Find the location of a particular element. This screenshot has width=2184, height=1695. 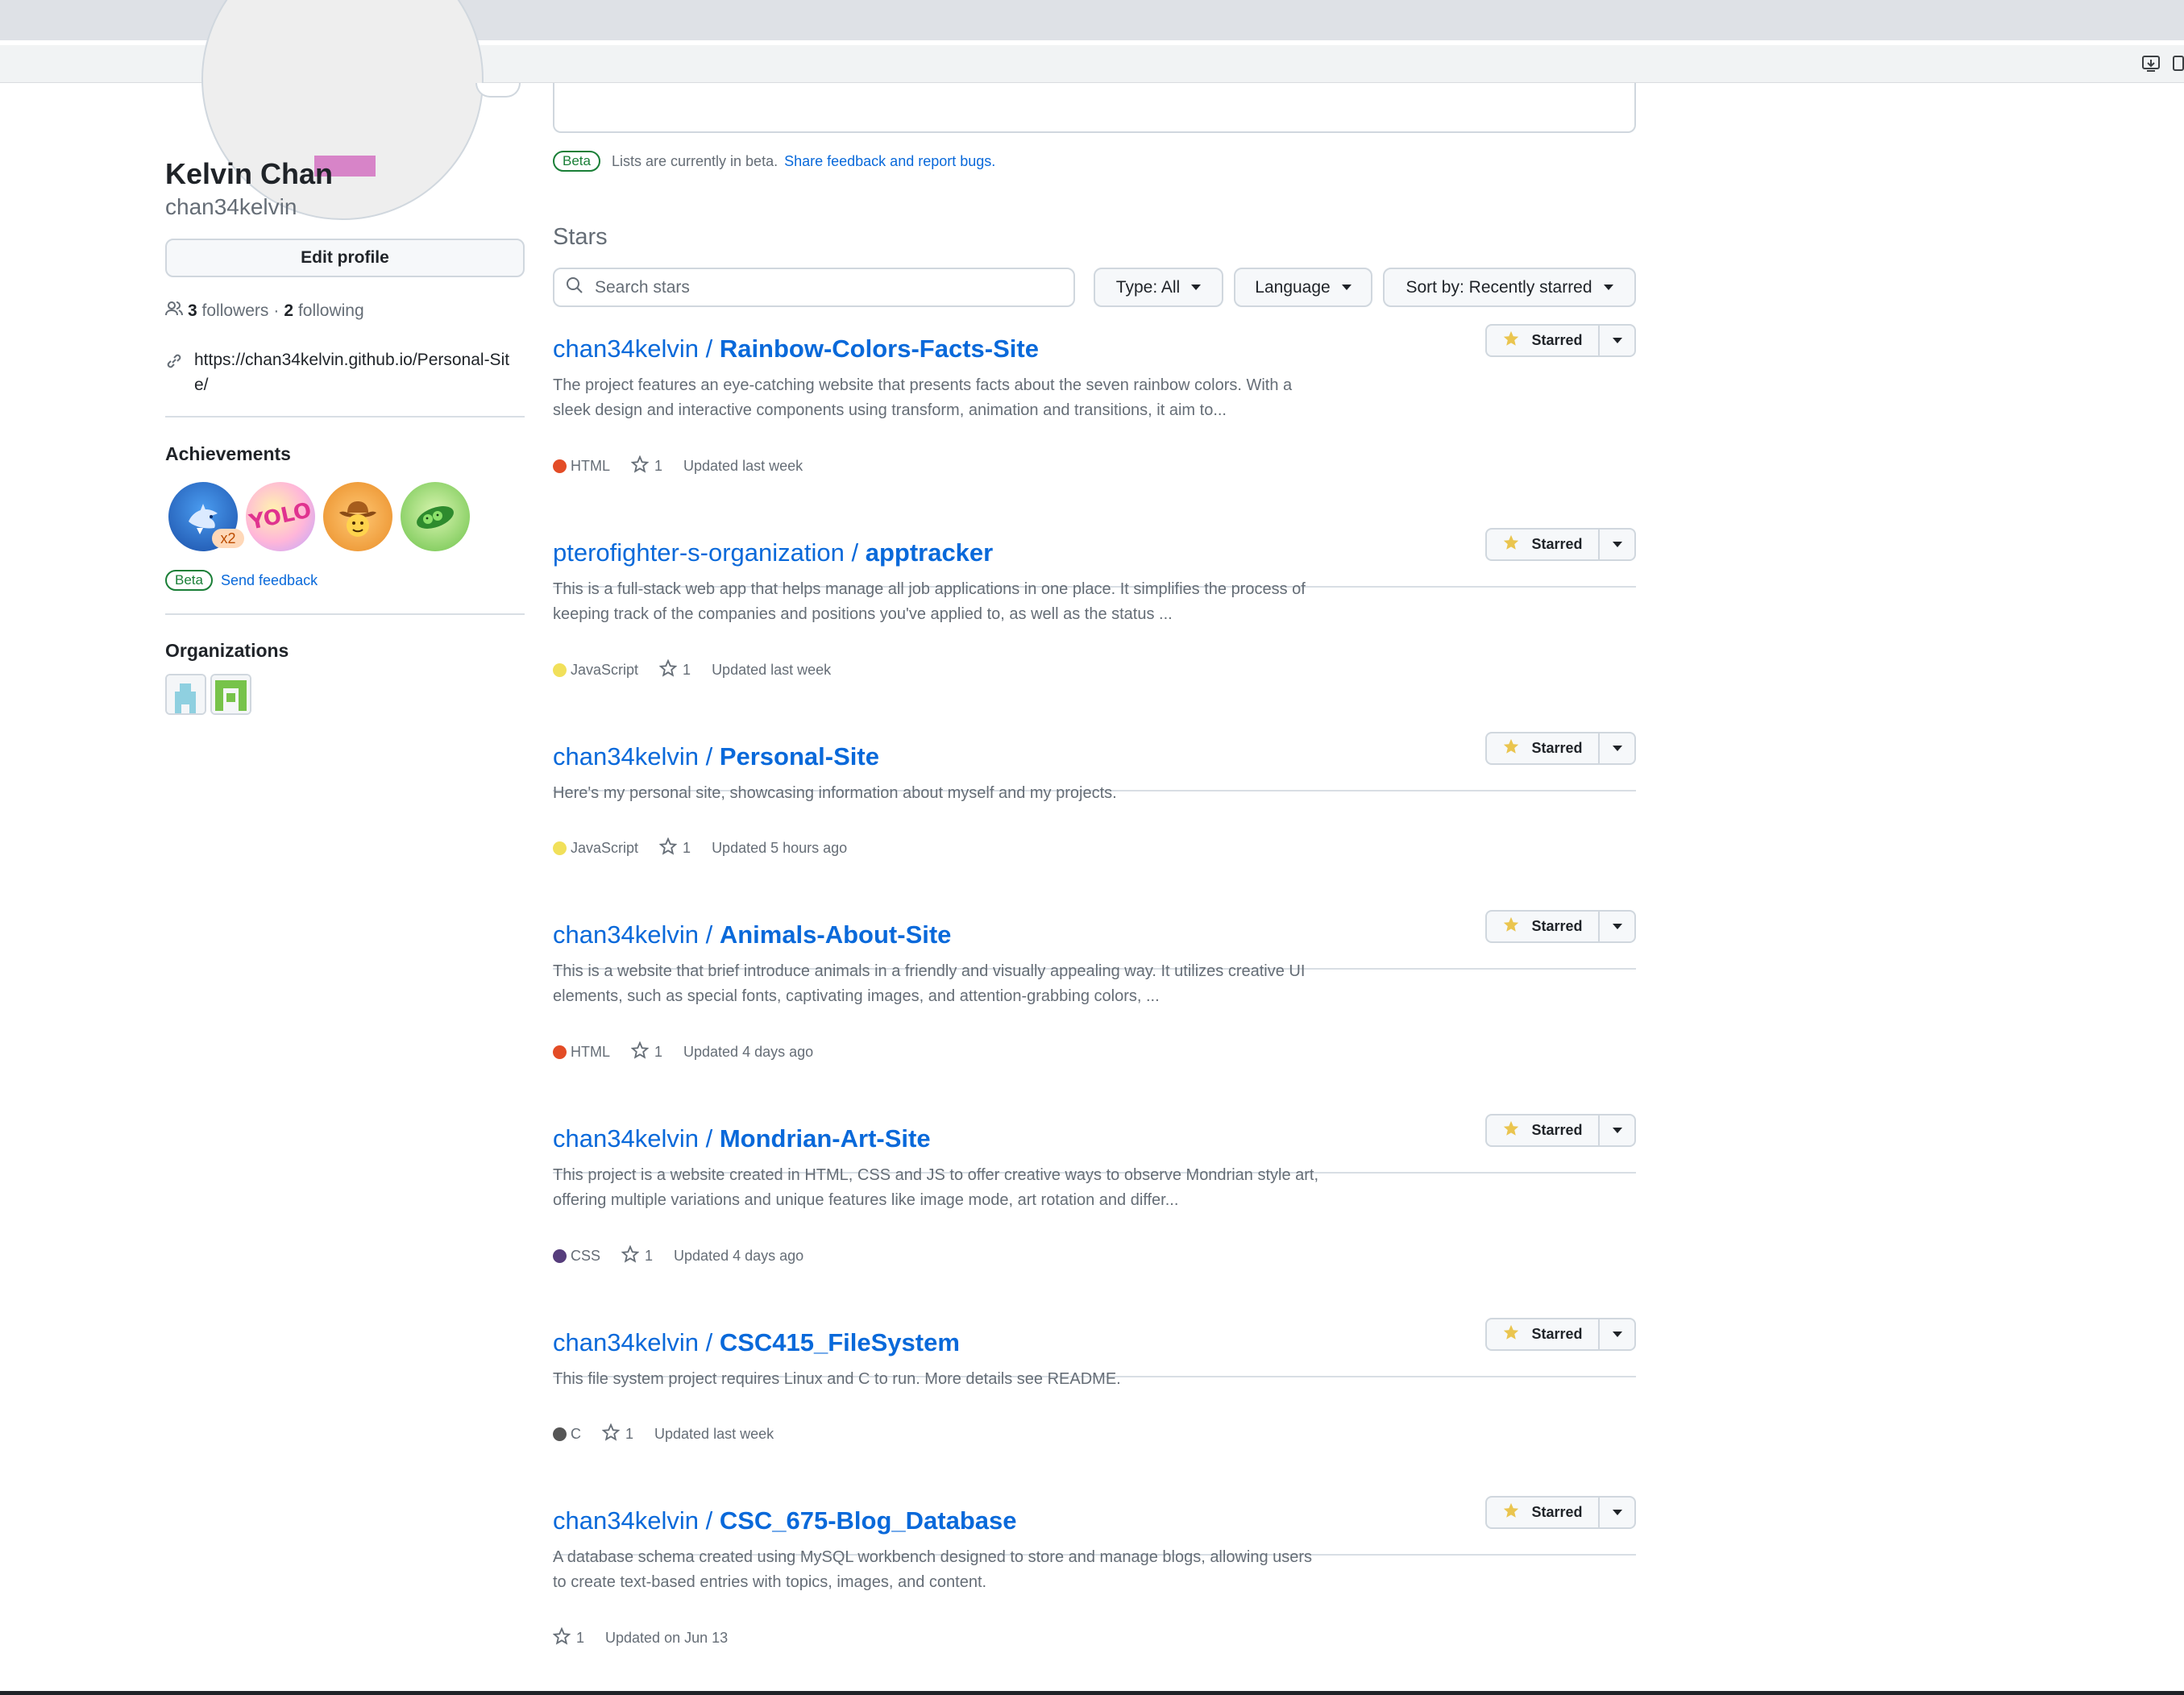

window-bottom-edge is located at coordinates (1092, 1693).